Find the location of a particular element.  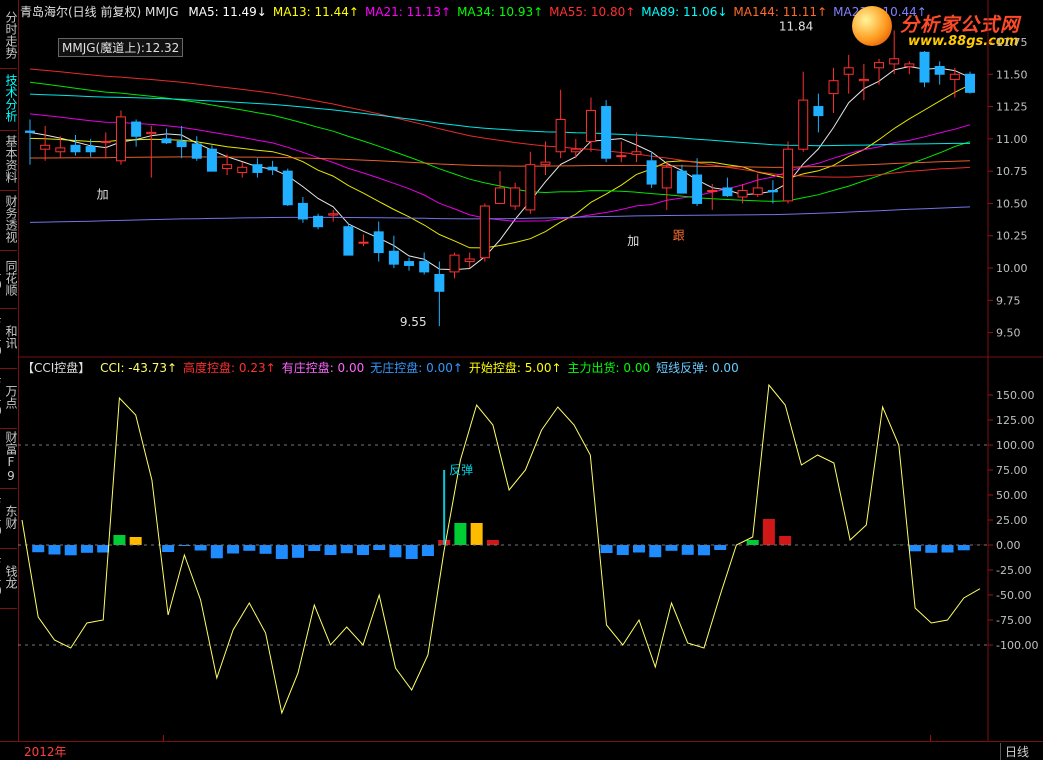

sidebar-tab-3: 财务透视 is located at coordinates (8, 219).